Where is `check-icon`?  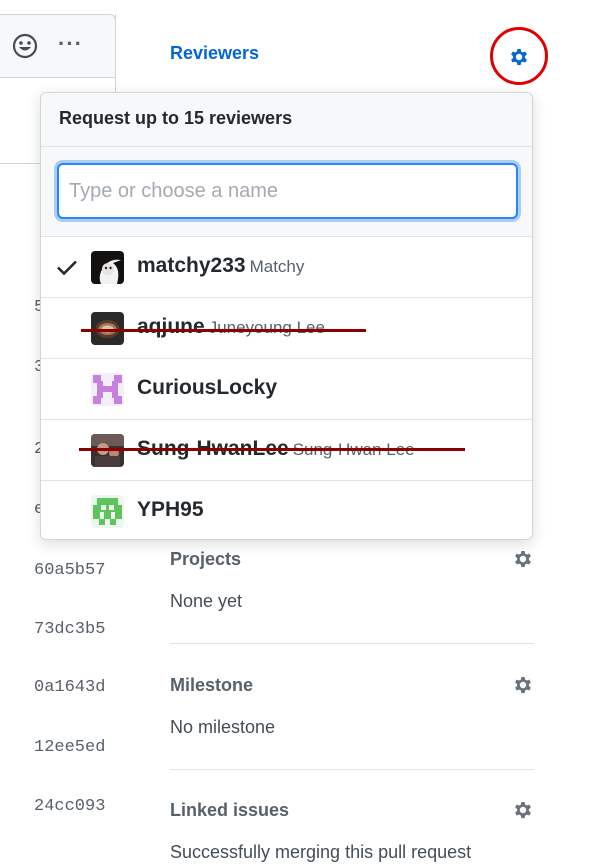
check-icon is located at coordinates (67, 268).